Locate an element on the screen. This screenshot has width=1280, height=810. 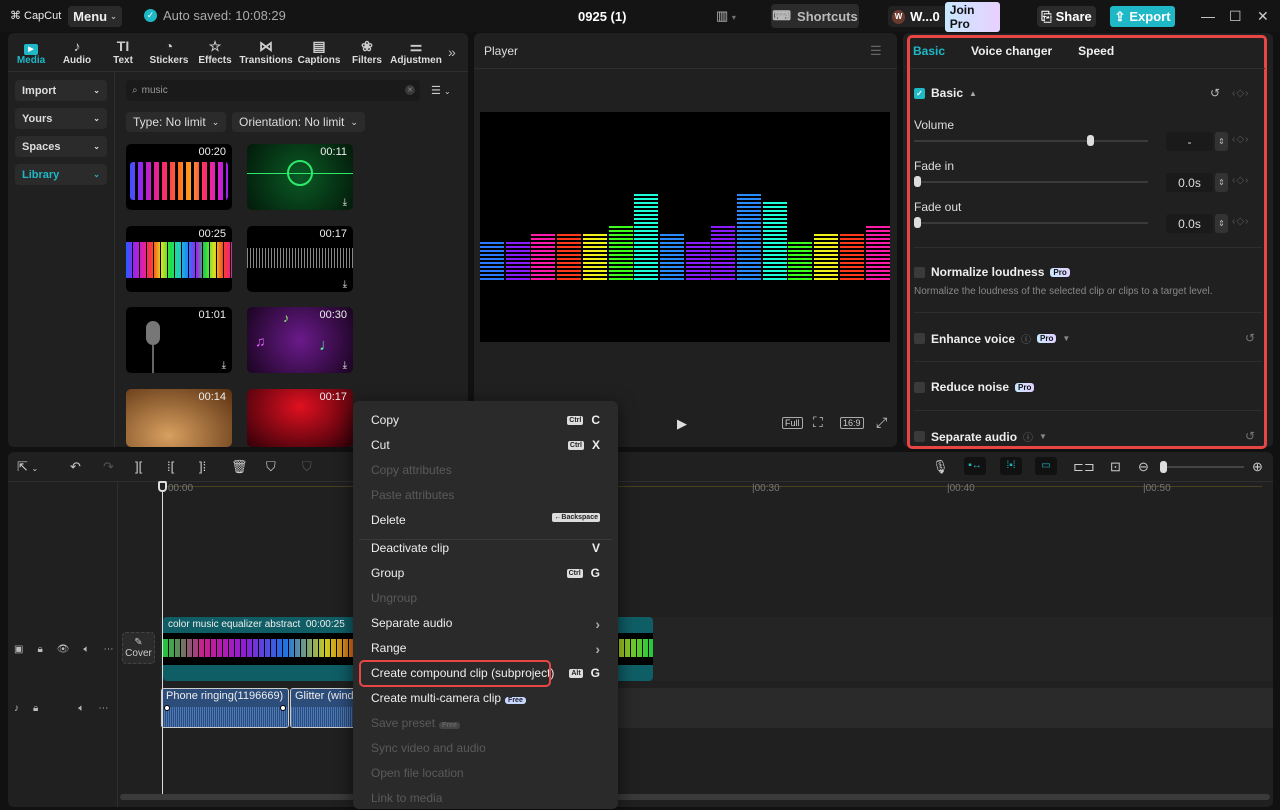
volume-slider is located at coordinates (1031, 140).